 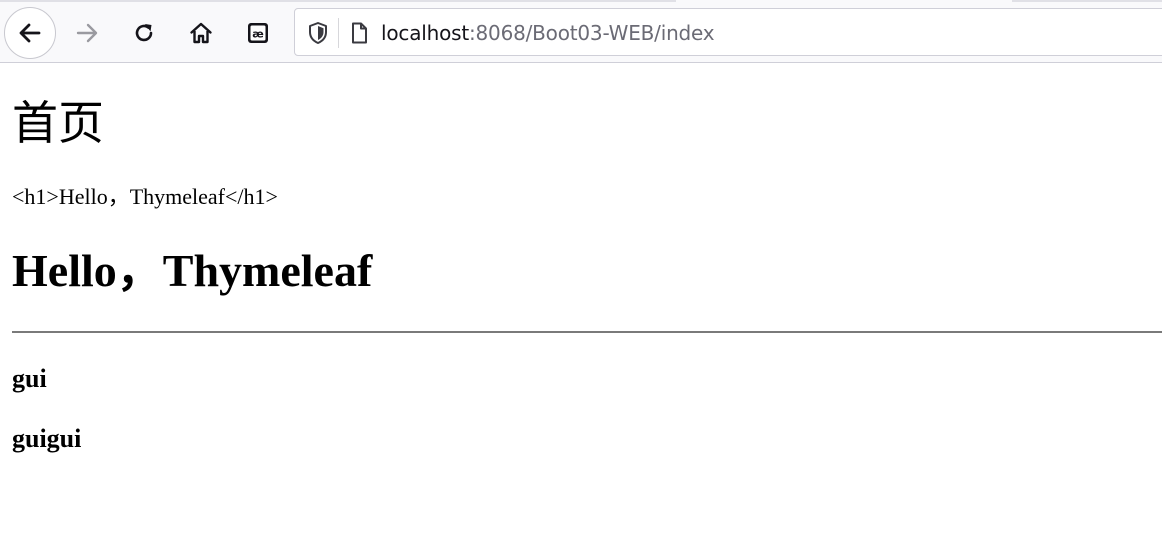 I want to click on escaped-text: <h1>Hello，Thymeleaf</h1>, so click(x=145, y=196).